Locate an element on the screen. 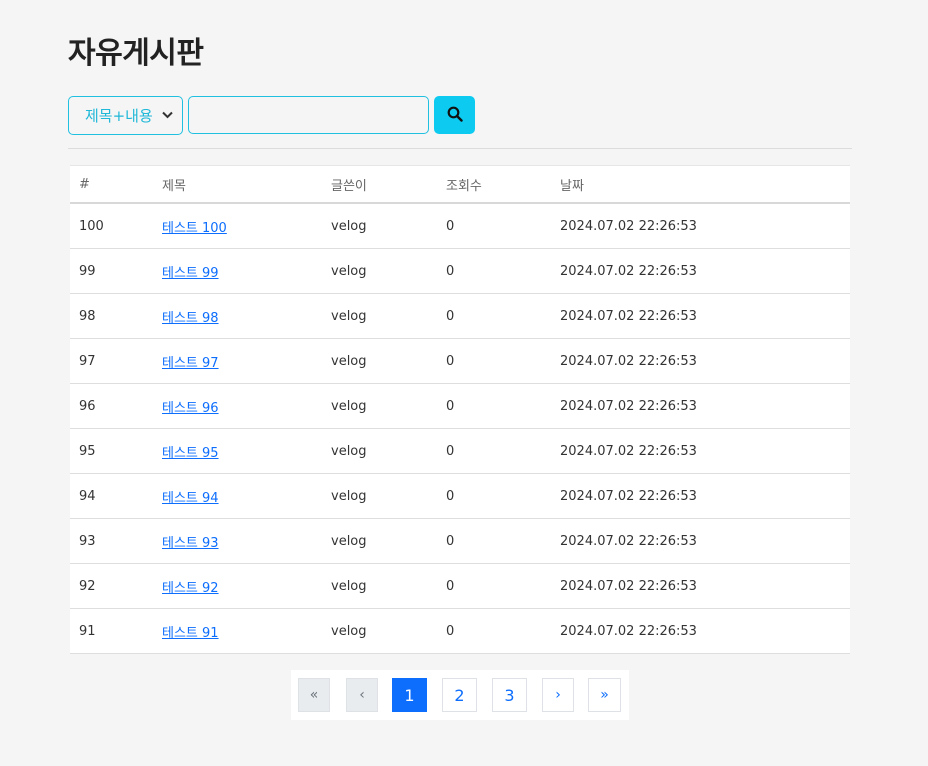  table-row: 94 테스트 94 velog 0 2024.07.02 22:26:53 is located at coordinates (460, 496).